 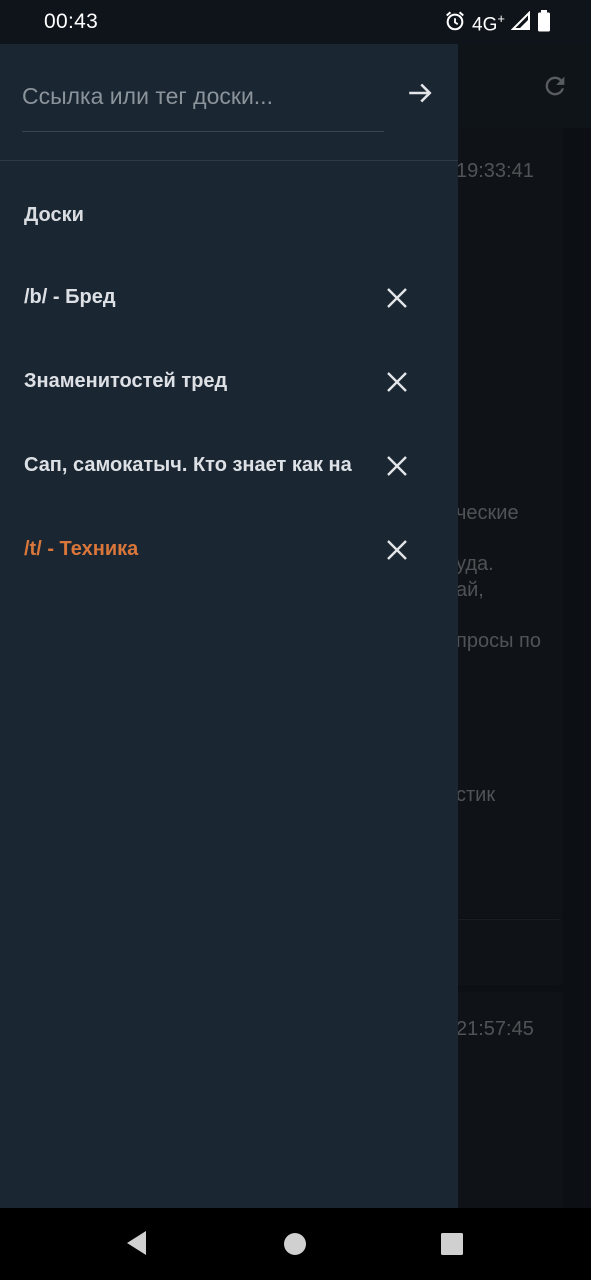 What do you see at coordinates (71, 21) in the screenshot?
I see `status-time: 00:43` at bounding box center [71, 21].